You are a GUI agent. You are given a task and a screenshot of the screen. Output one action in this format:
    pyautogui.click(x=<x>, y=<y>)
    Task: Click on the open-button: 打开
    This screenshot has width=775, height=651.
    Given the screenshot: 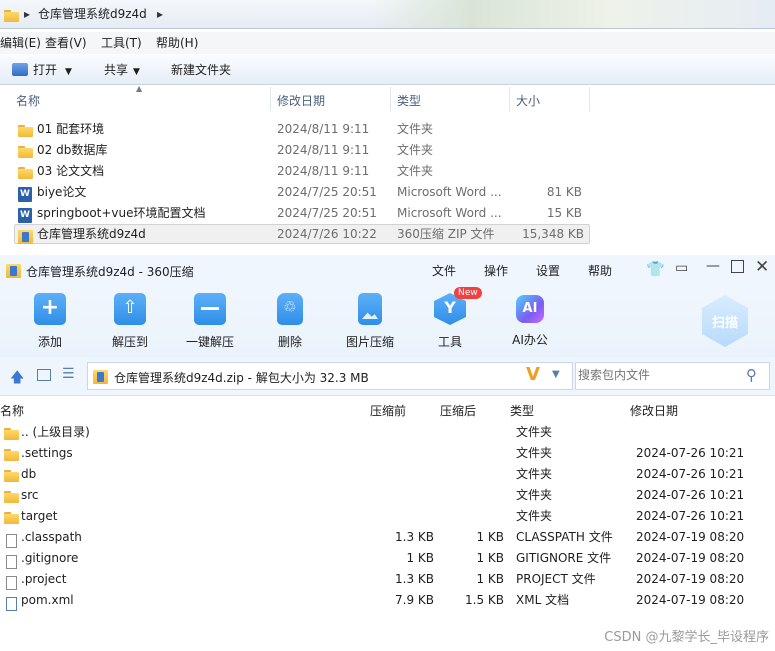 What is the action you would take?
    pyautogui.click(x=45, y=70)
    